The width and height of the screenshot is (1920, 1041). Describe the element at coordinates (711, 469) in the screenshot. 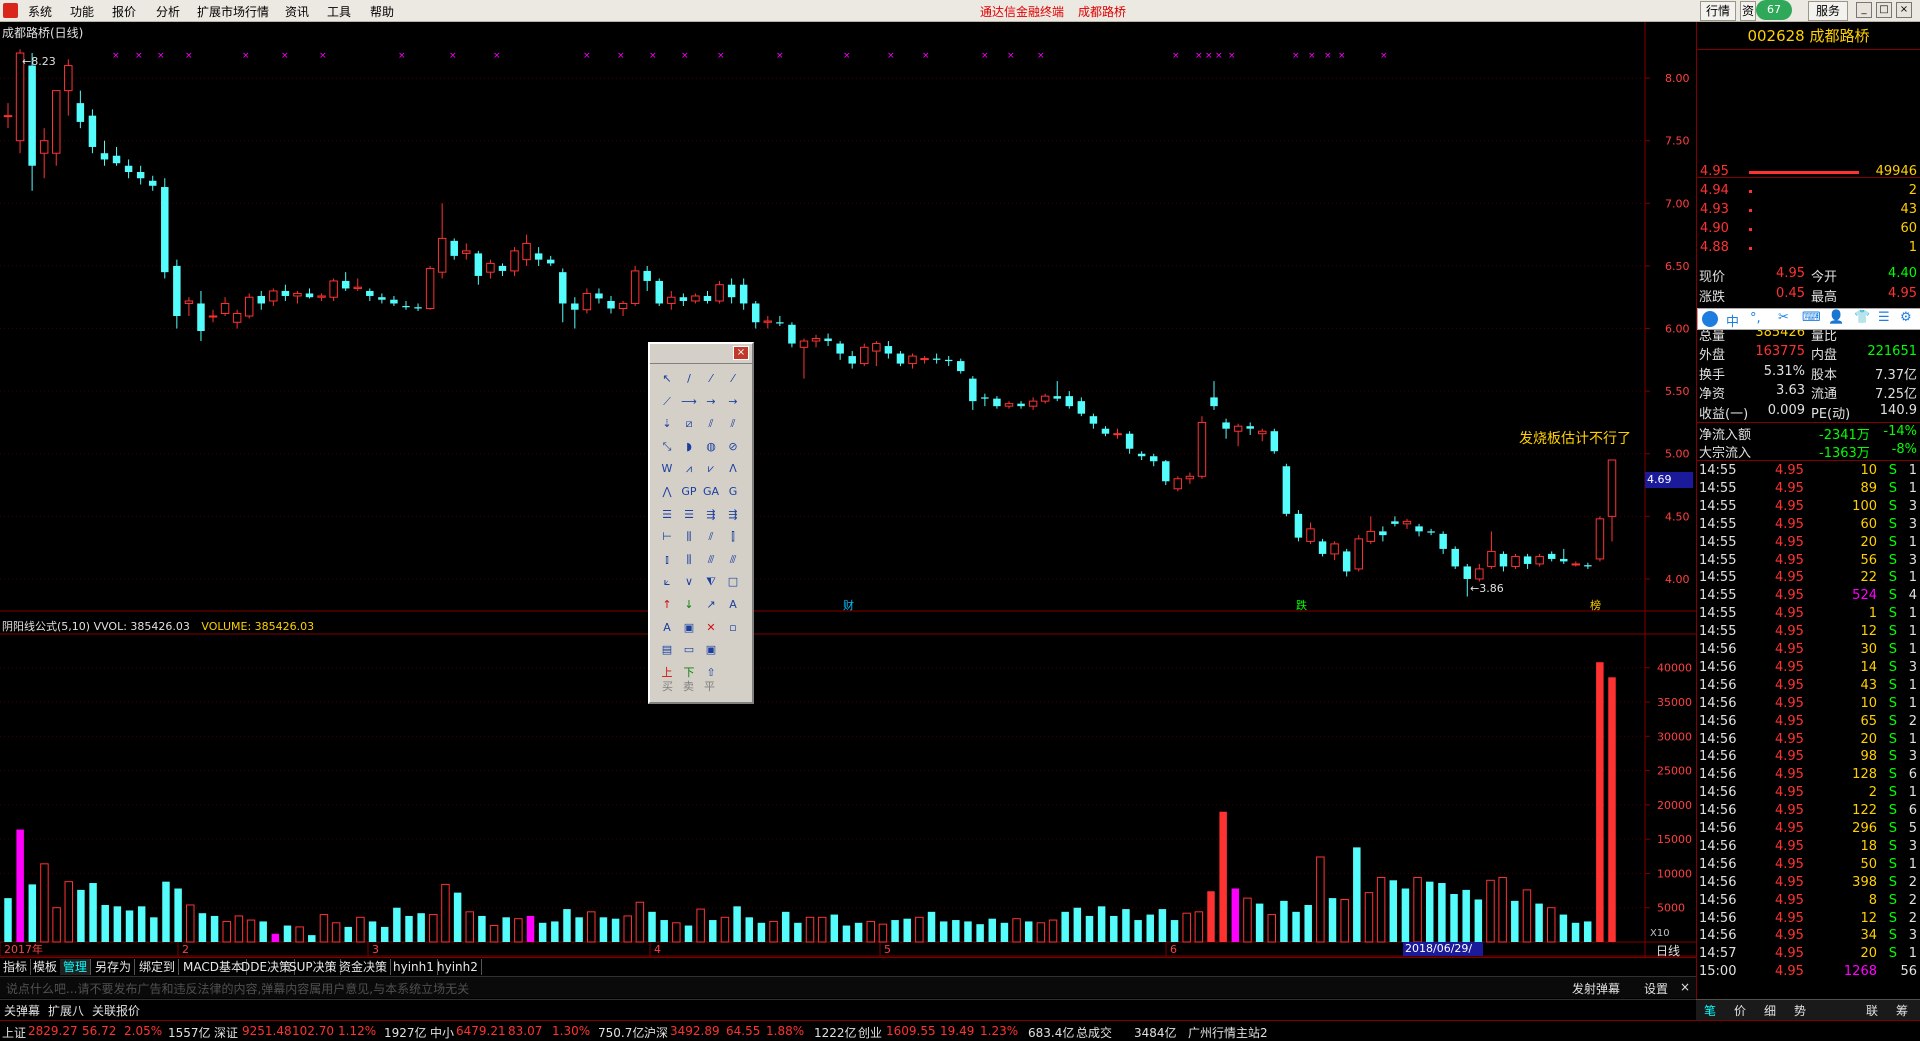

I see `draw-tool-icon: ⩗` at that location.